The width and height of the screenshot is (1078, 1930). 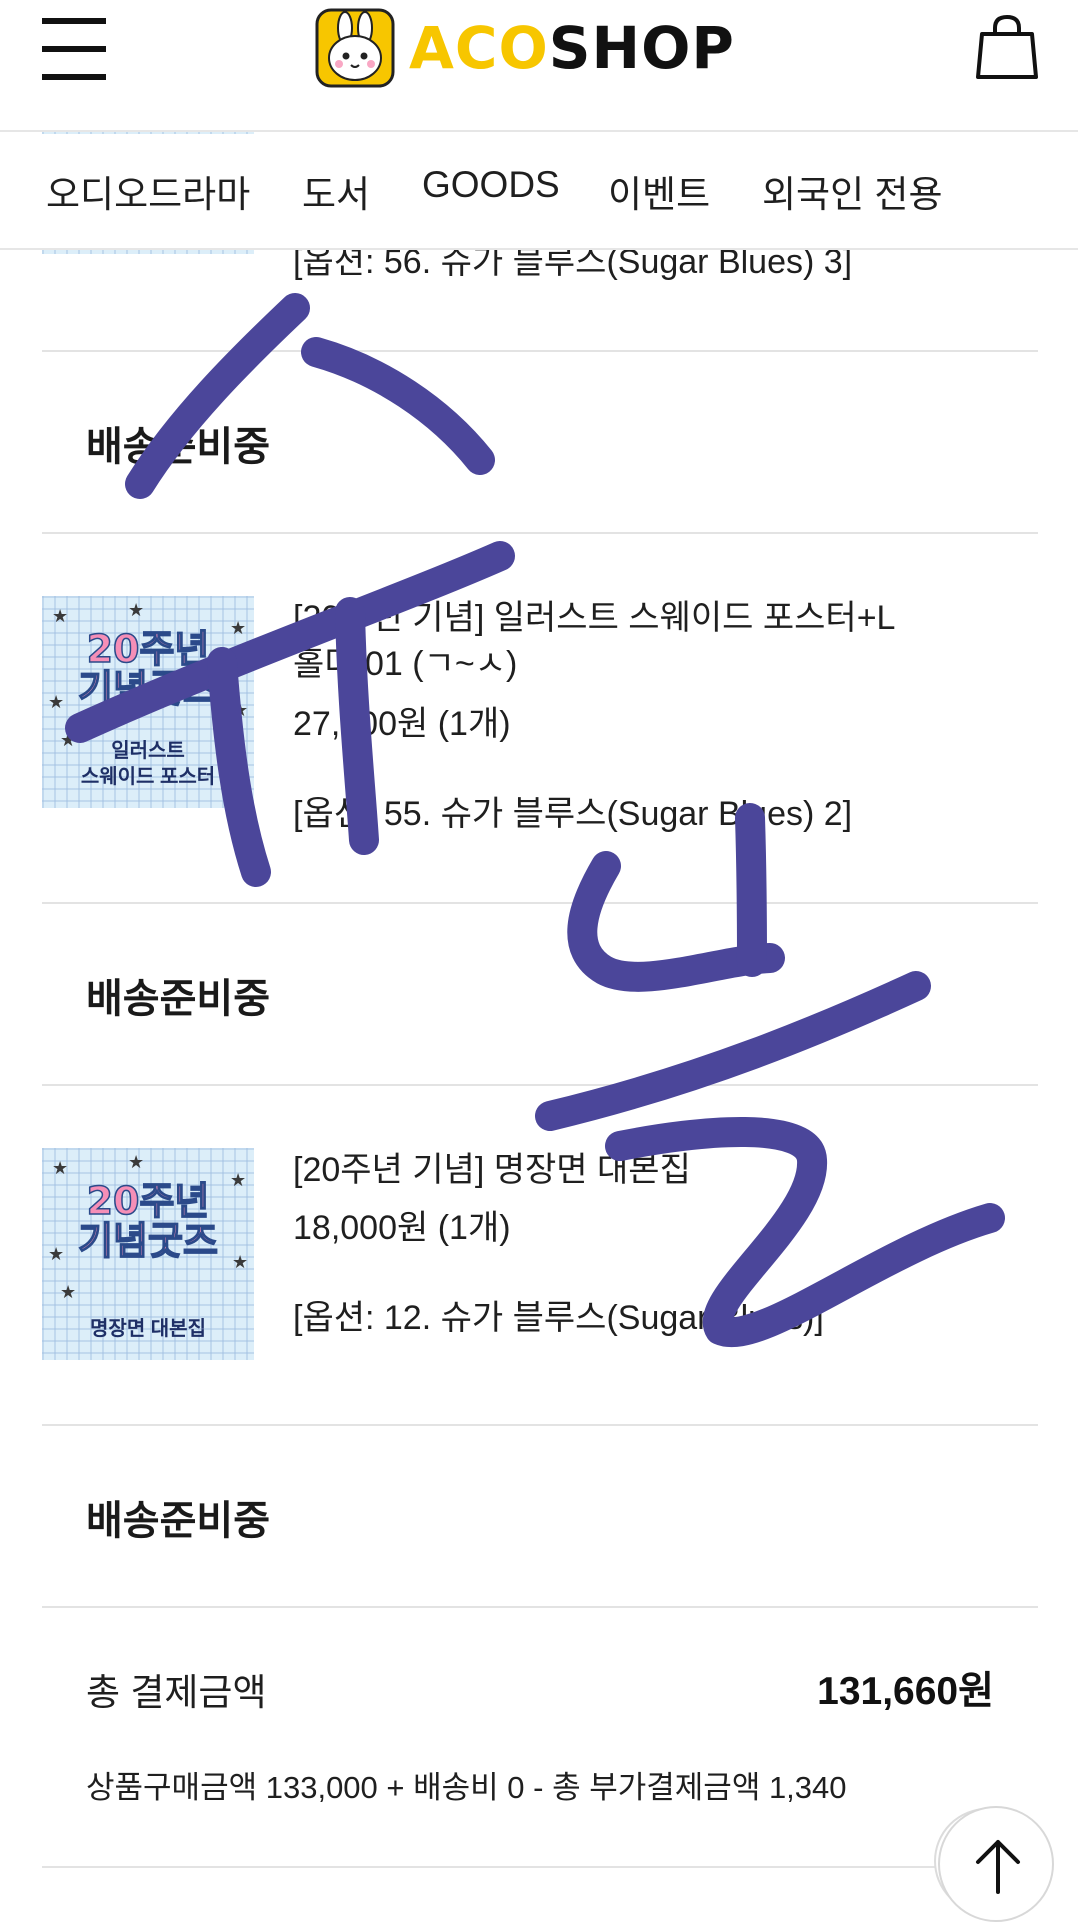 What do you see at coordinates (148, 764) in the screenshot?
I see `thumbnail-subtitle: 일러스트 스웨이드 포스터` at bounding box center [148, 764].